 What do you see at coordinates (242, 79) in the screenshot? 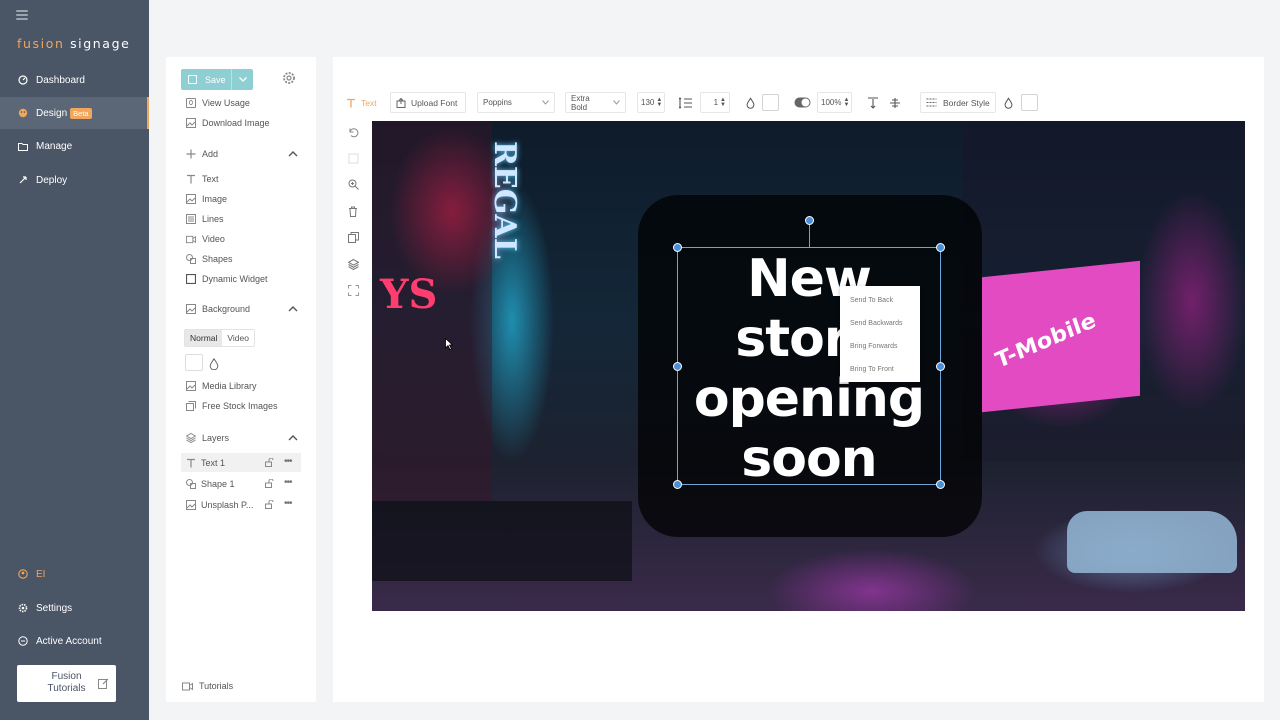
I see `save-dropdown-chevron-icon` at bounding box center [242, 79].